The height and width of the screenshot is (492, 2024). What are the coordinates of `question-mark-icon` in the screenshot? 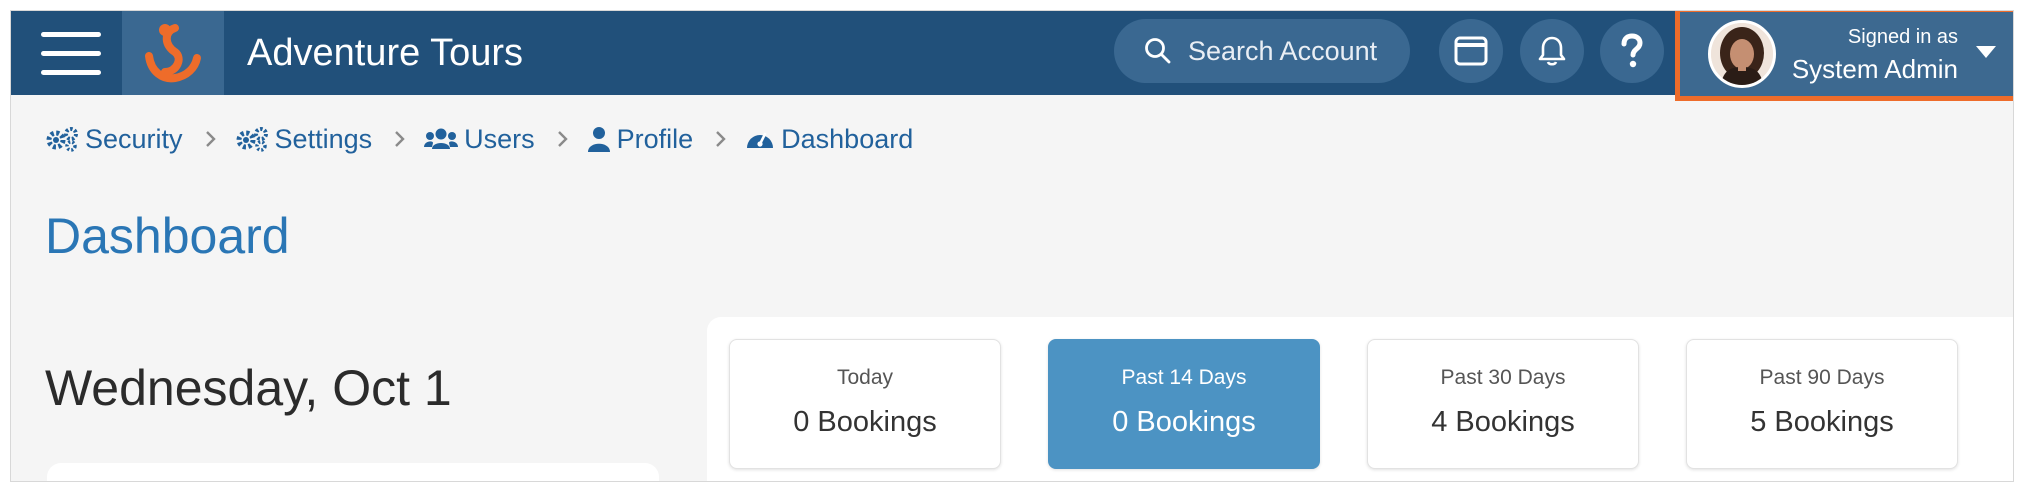 It's located at (1632, 50).